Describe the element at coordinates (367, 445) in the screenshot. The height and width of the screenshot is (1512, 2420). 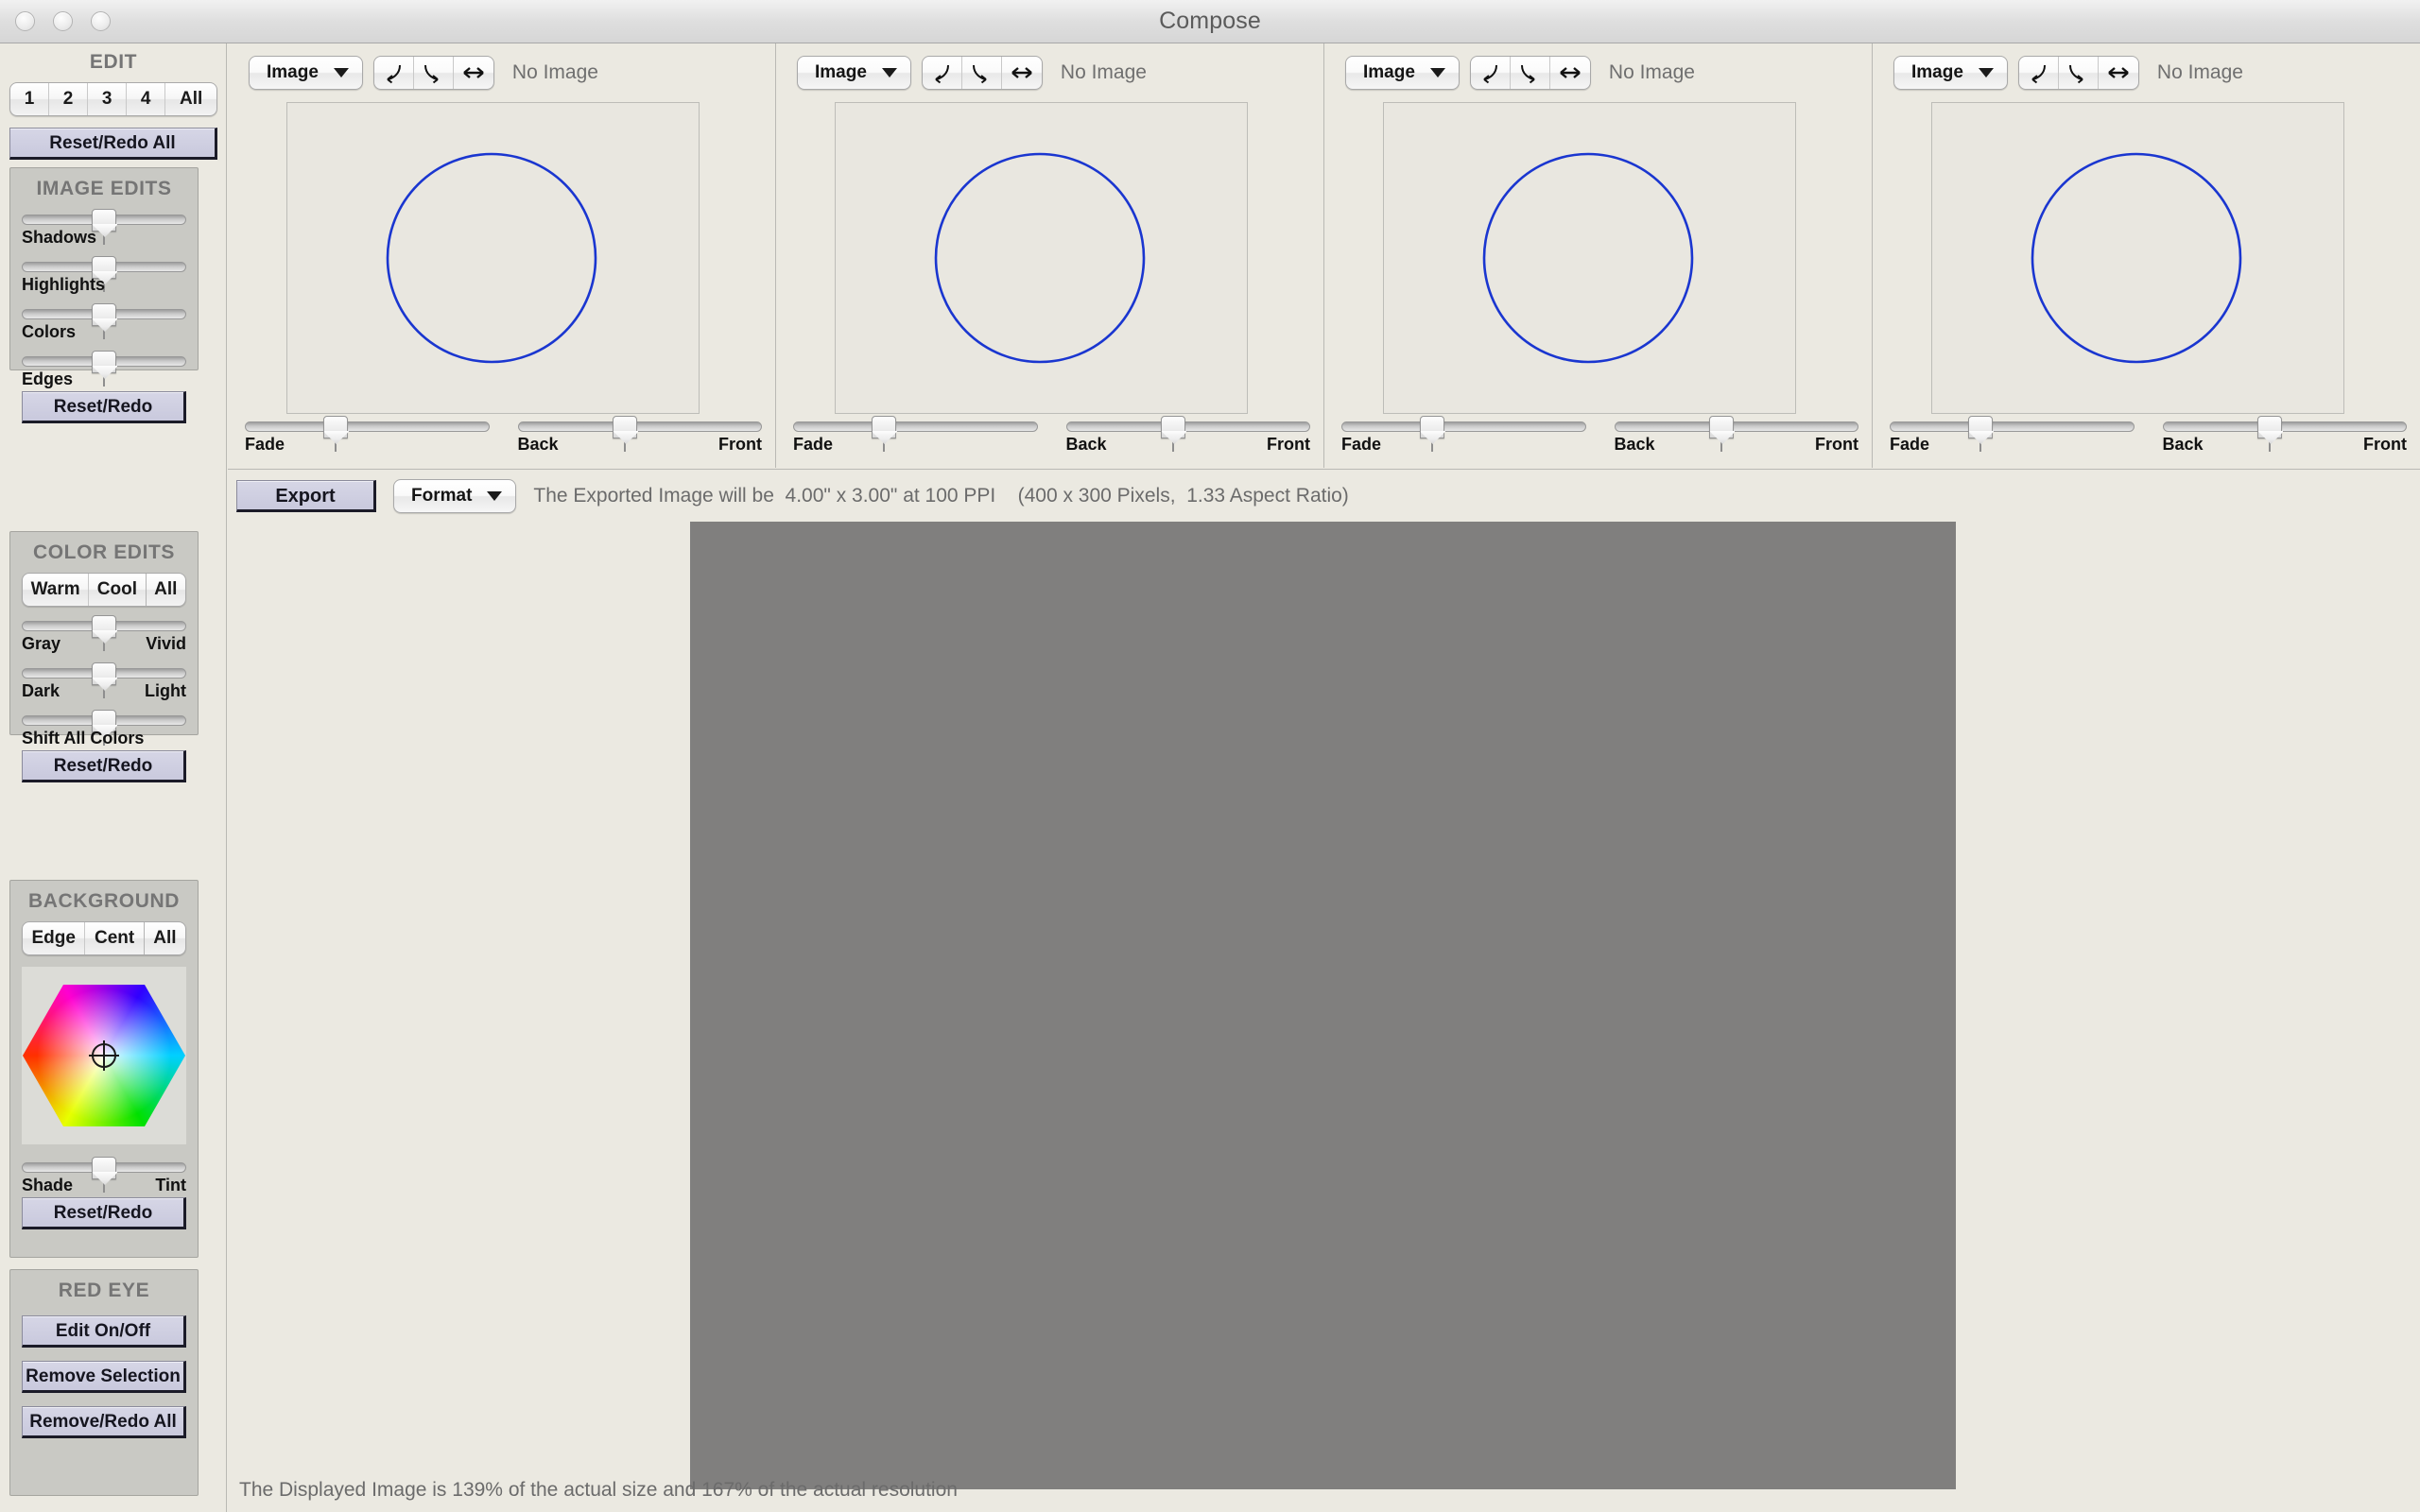
I see `image-panel-1-fade-labels: Fade` at that location.